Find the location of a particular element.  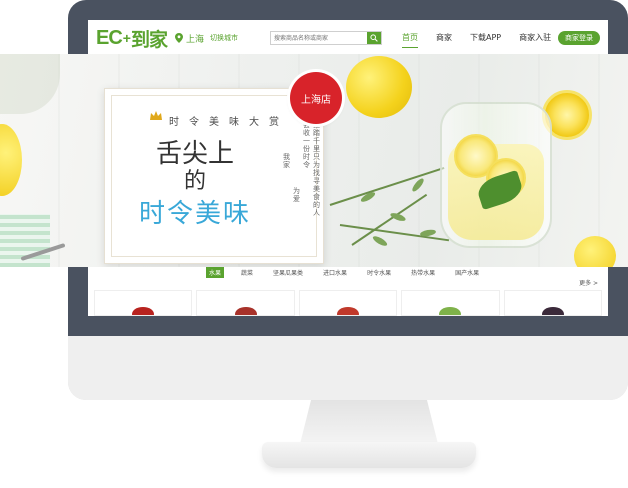

tab-tropical-fruit: 热带水果 is located at coordinates (423, 272).